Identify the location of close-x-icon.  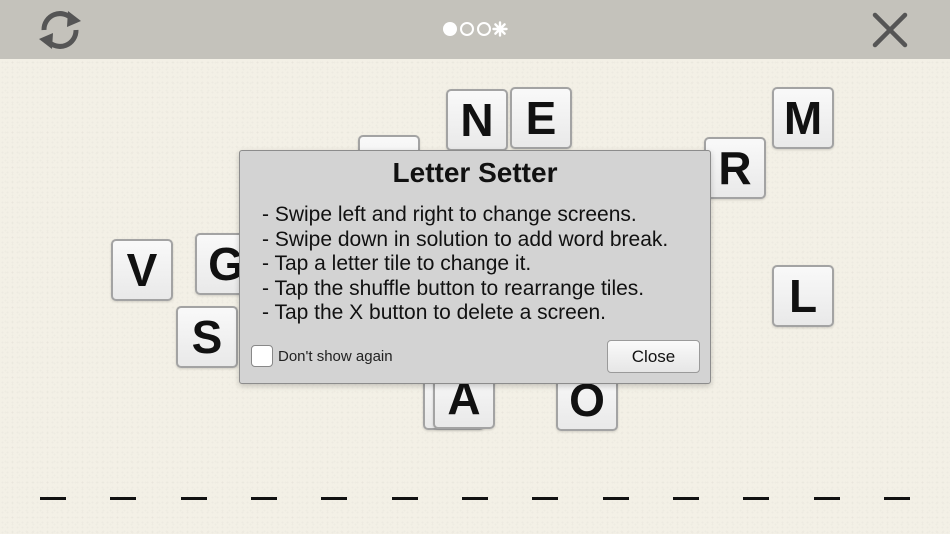
(890, 30).